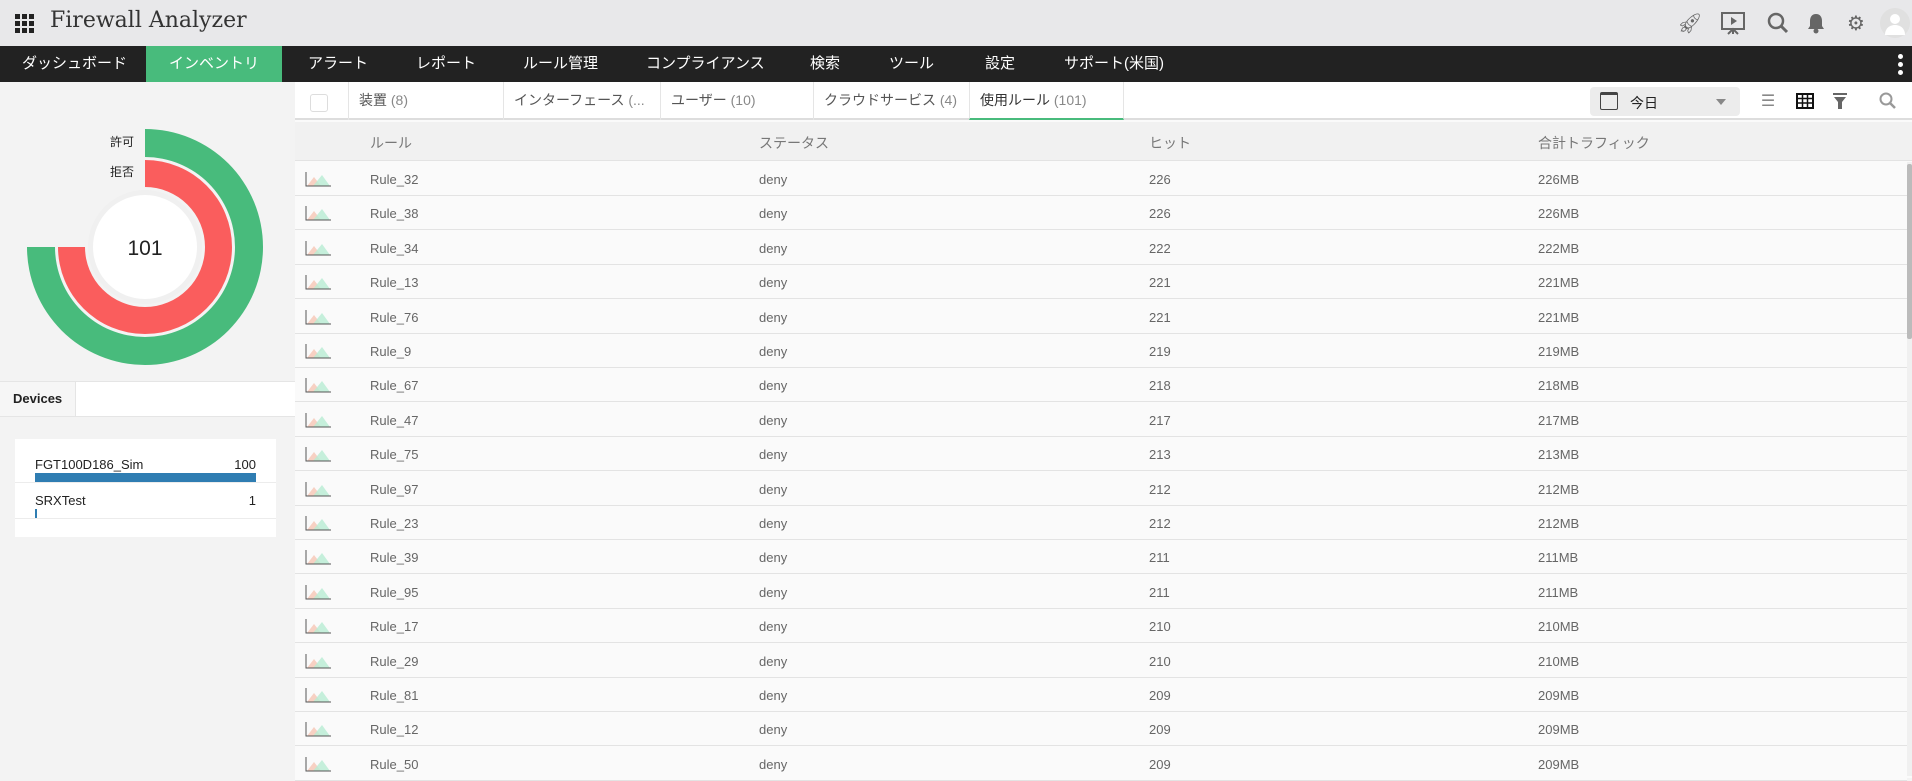 Image resolution: width=1912 pixels, height=781 pixels. I want to click on rule-hits: 221, so click(1160, 283).